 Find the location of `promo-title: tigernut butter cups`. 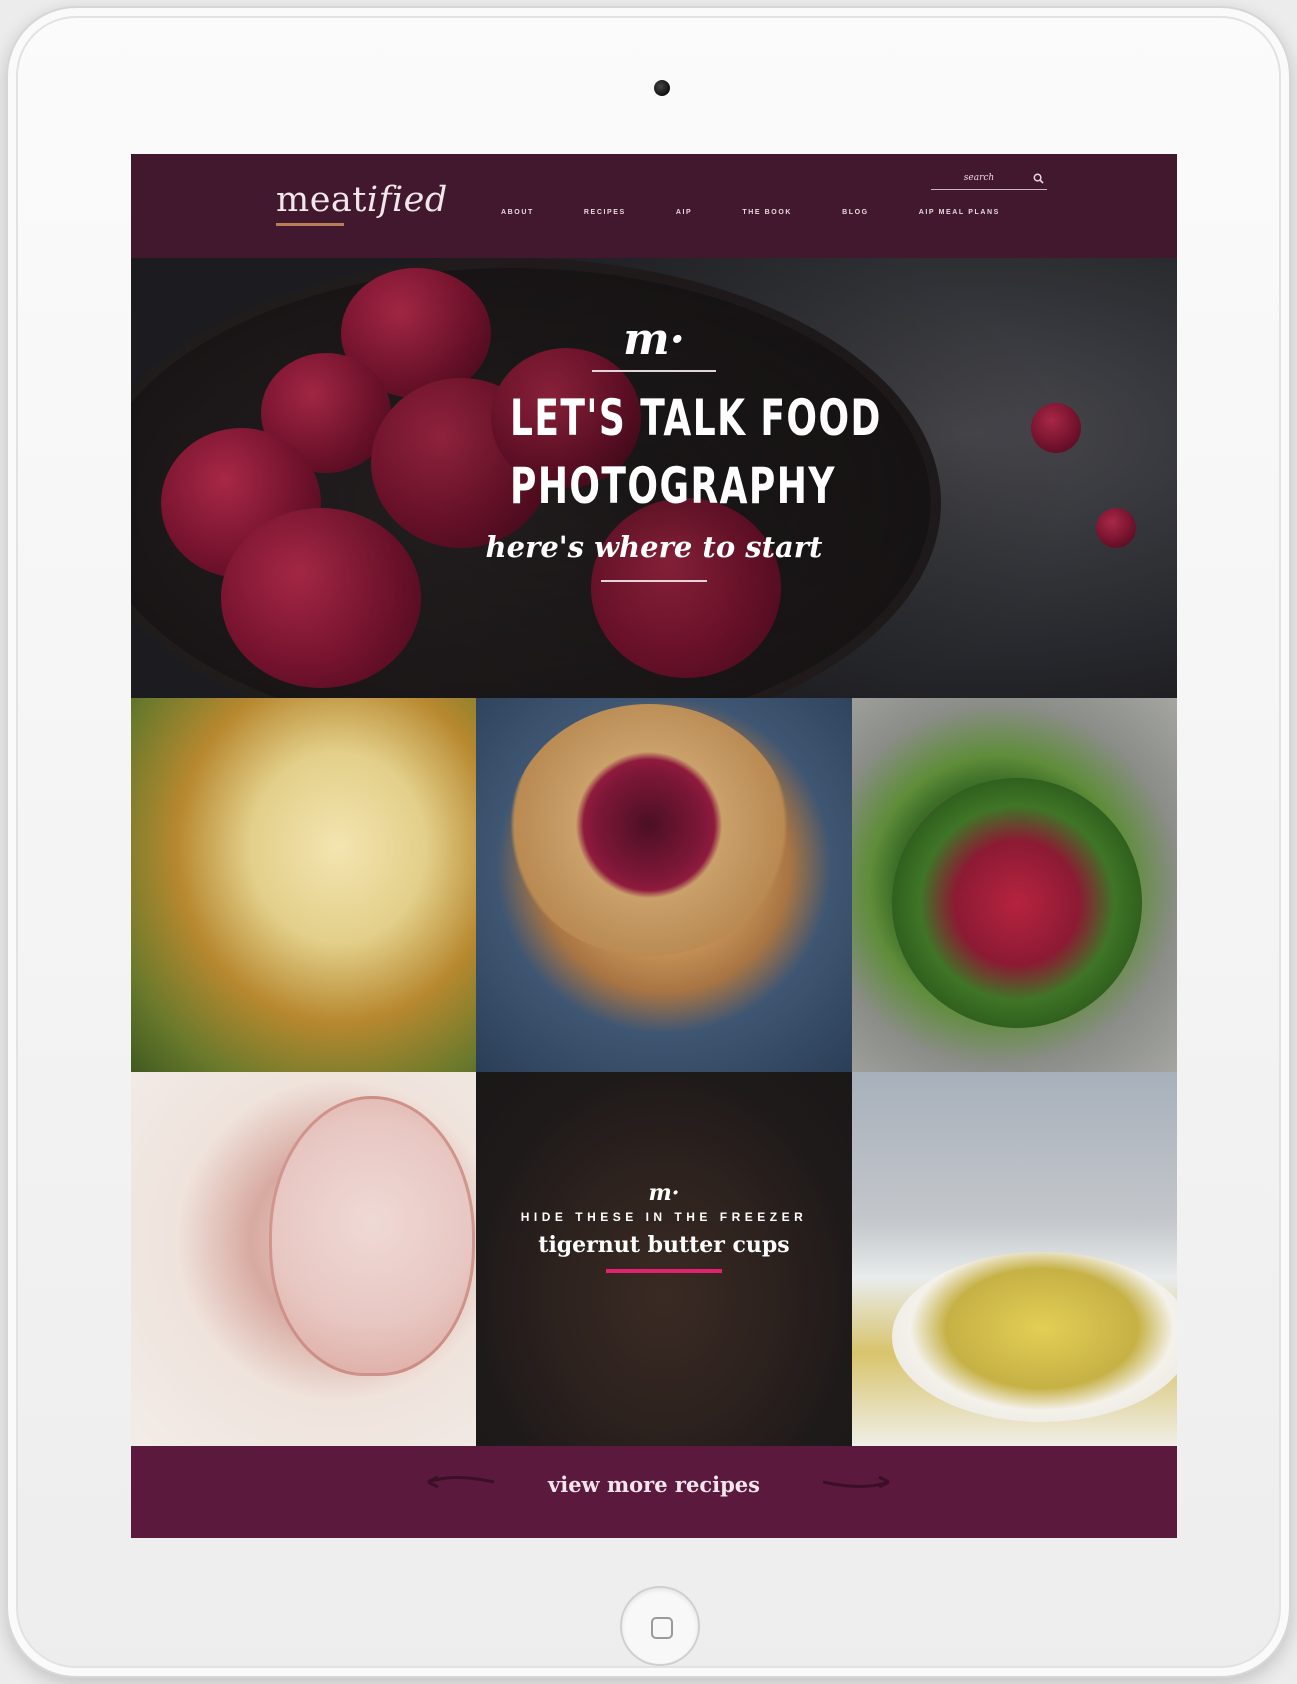

promo-title: tigernut butter cups is located at coordinates (664, 1245).